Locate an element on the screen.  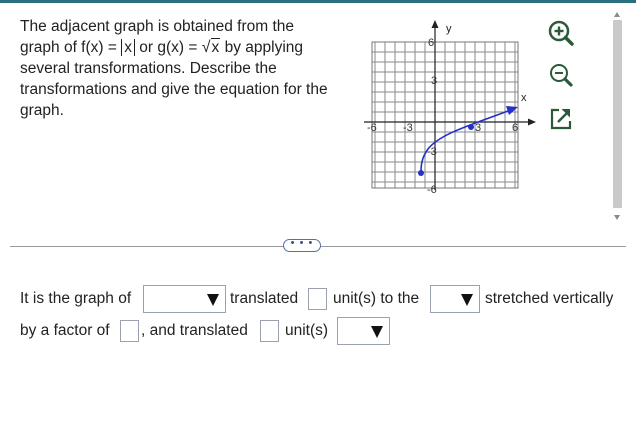
units-label: unit(s) is located at coordinates (307, 330).